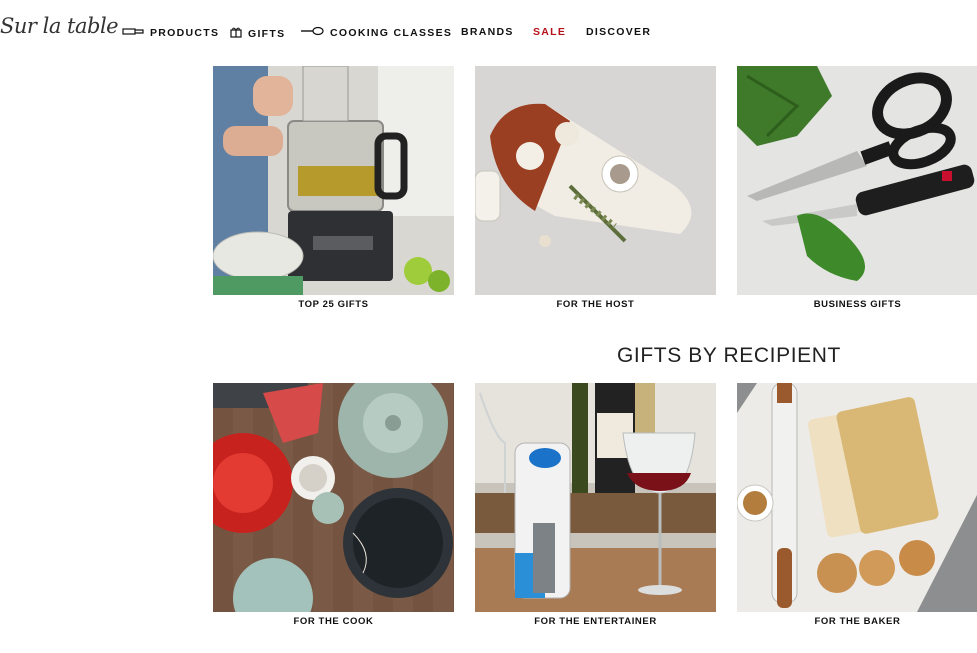 This screenshot has width=977, height=653. What do you see at coordinates (595, 497) in the screenshot?
I see `wine-preserver-image` at bounding box center [595, 497].